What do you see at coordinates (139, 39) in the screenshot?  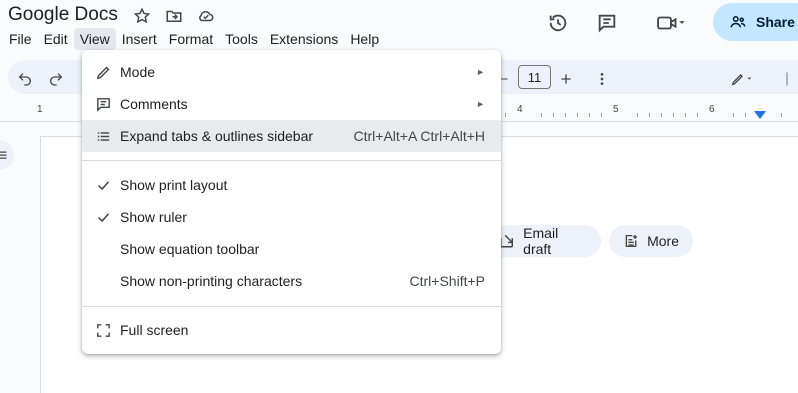 I see `menu-insert: Insert` at bounding box center [139, 39].